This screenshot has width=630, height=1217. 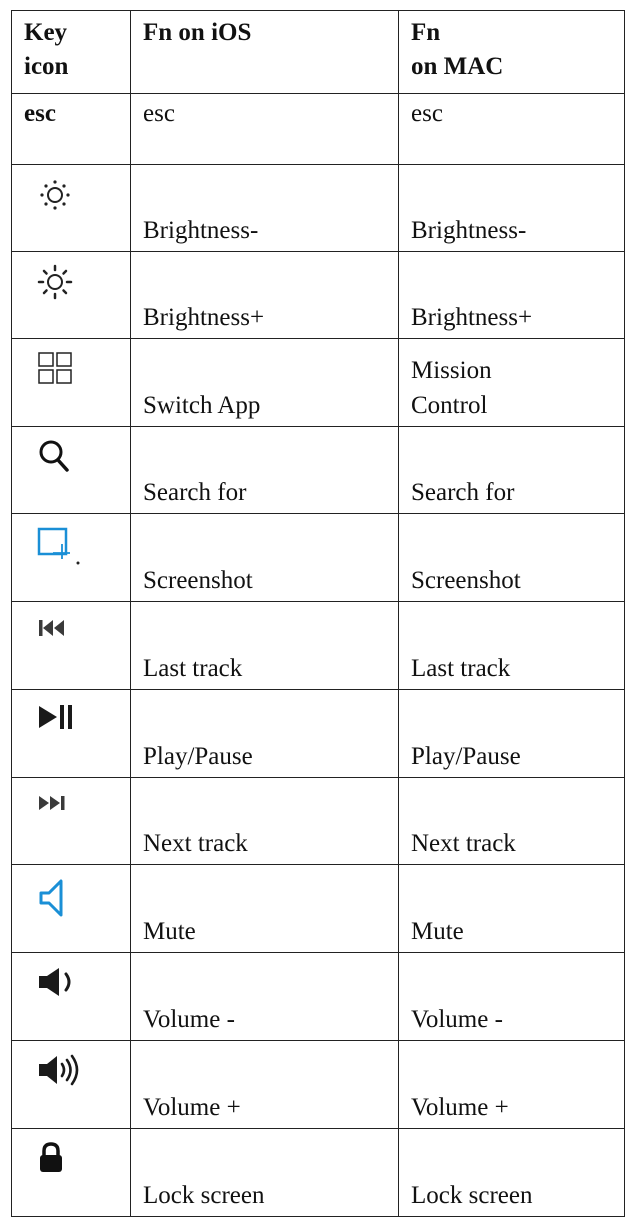 What do you see at coordinates (264, 208) in the screenshot?
I see `ios-function: Brightness-` at bounding box center [264, 208].